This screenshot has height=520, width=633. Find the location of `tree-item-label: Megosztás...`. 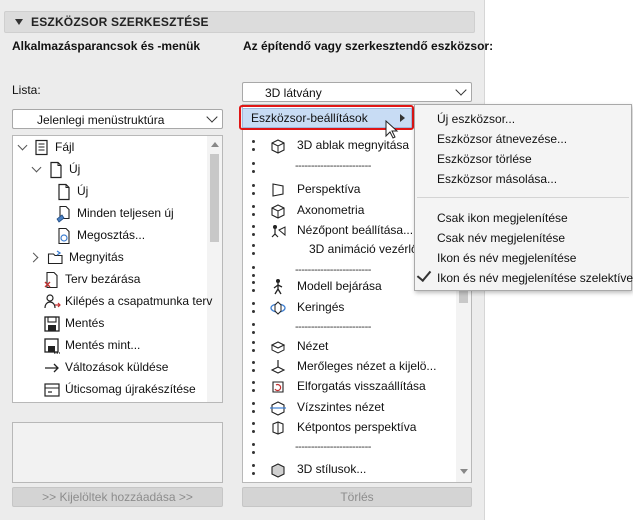

tree-item-label: Megosztás... is located at coordinates (111, 235).